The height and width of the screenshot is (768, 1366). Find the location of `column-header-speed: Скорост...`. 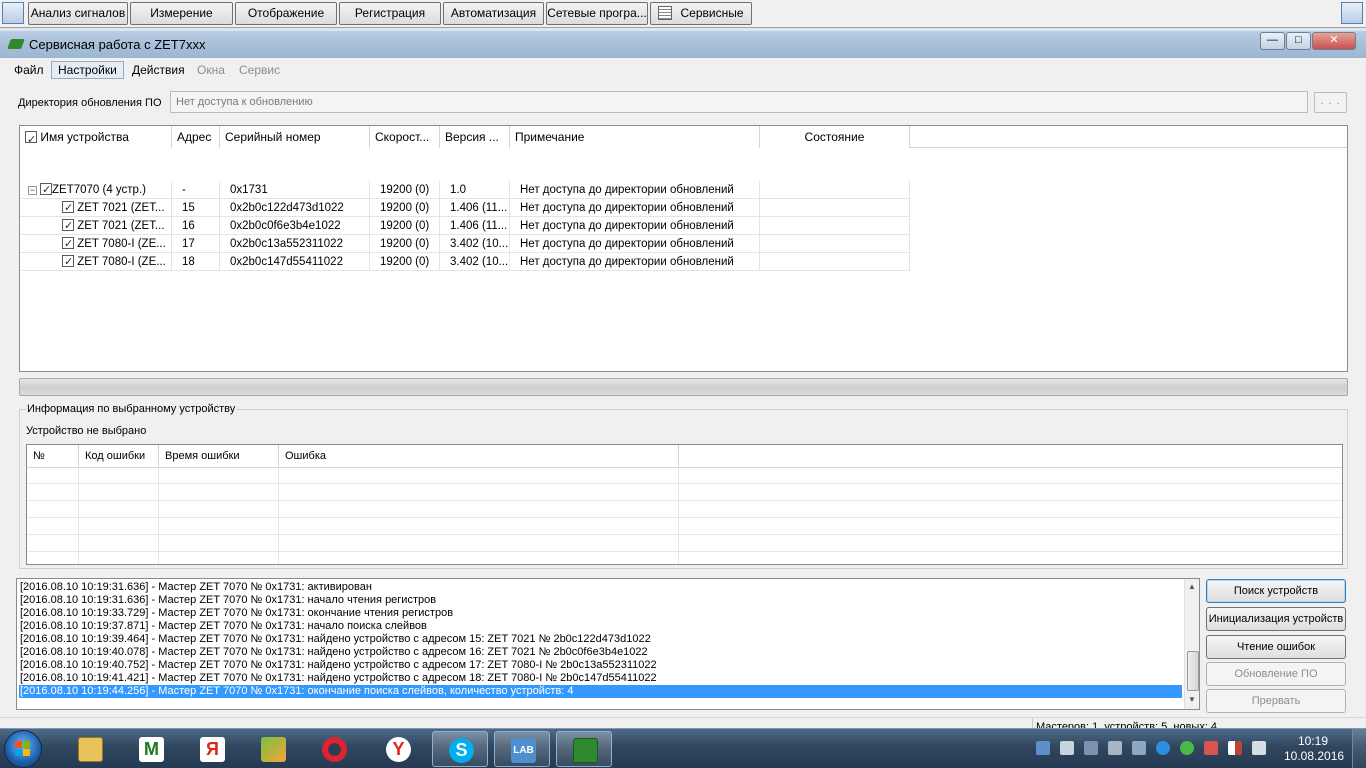

column-header-speed: Скорост... is located at coordinates (405, 137).